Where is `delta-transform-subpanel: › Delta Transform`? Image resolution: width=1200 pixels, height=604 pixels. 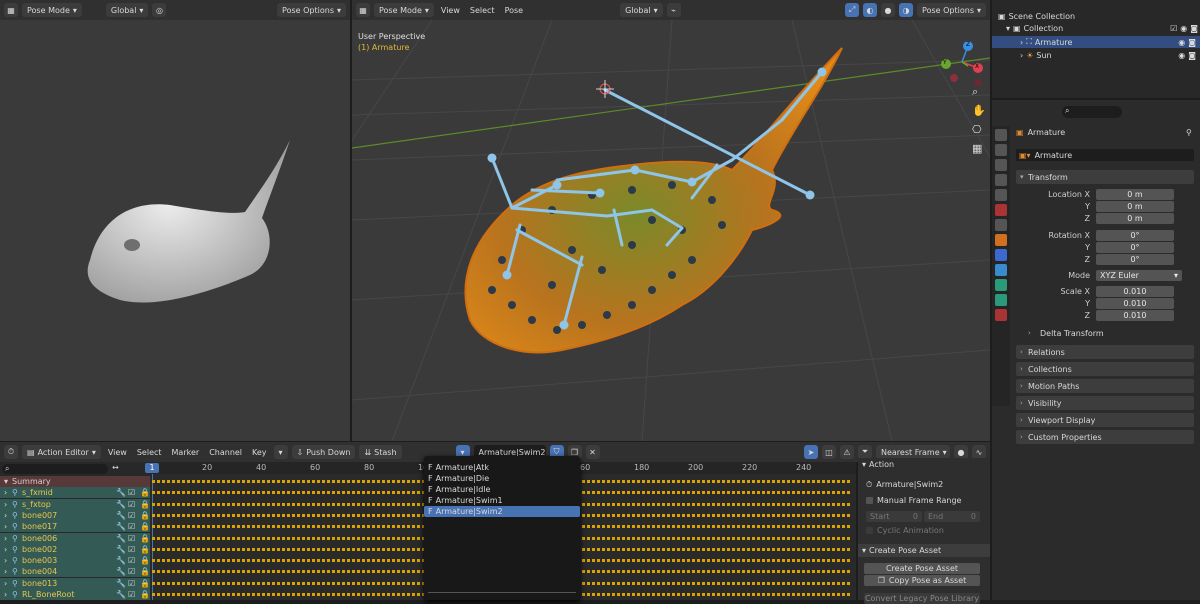
delta-transform-subpanel: › Delta Transform is located at coordinates (1066, 333).